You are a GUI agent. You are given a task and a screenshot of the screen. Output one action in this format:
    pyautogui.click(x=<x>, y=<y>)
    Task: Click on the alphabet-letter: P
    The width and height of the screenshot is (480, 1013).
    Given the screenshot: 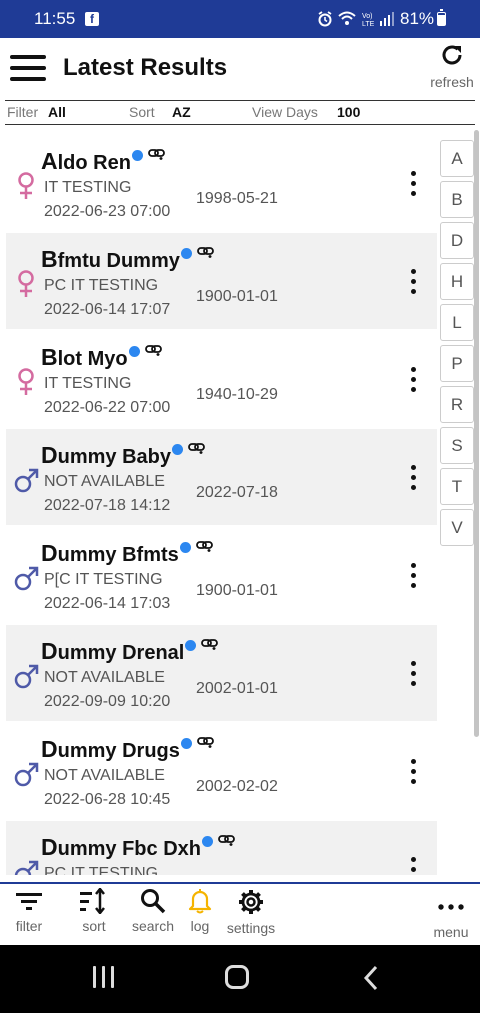 What is the action you would take?
    pyautogui.click(x=457, y=363)
    